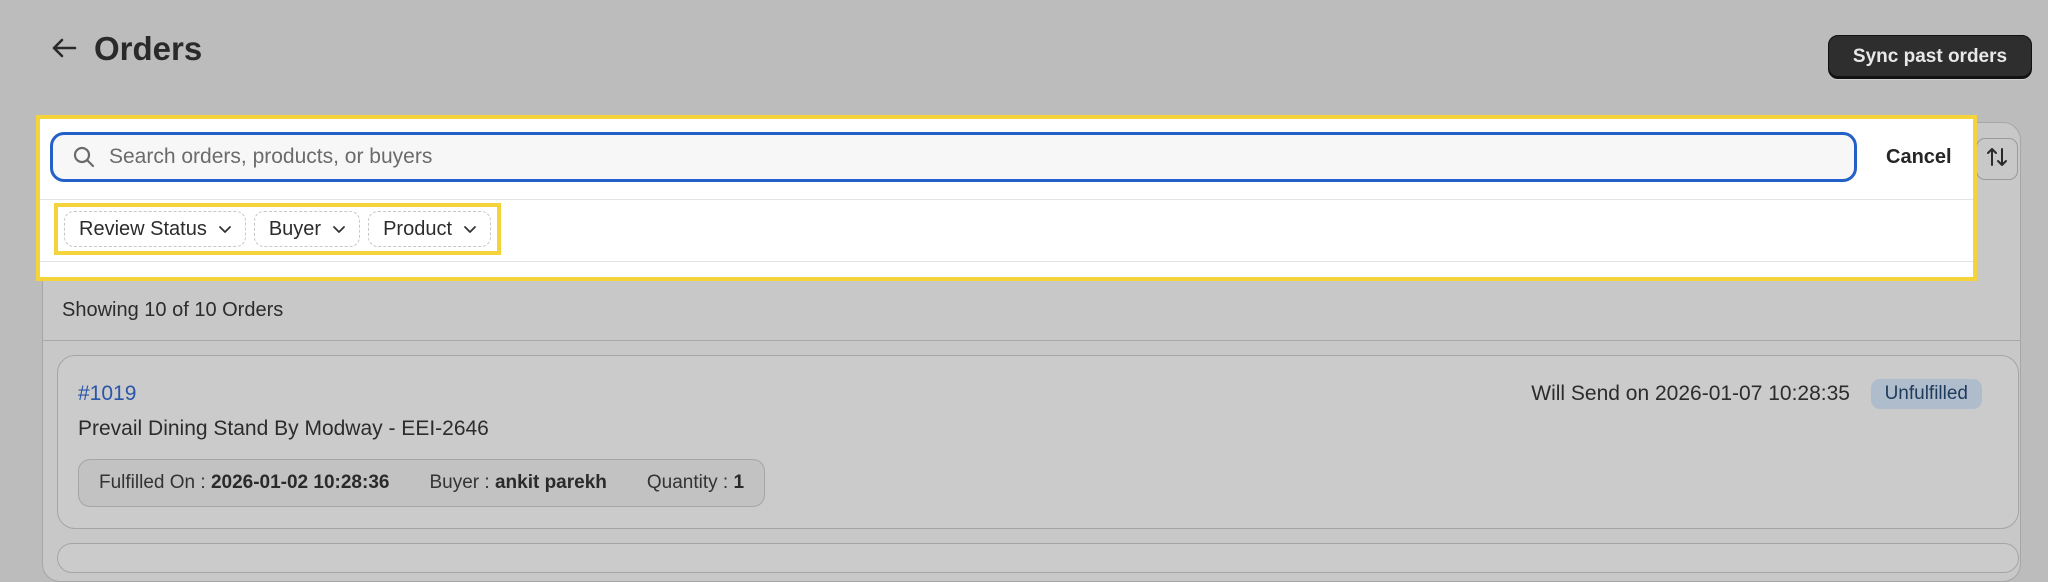  What do you see at coordinates (1690, 393) in the screenshot?
I see `order-send-date: Will Send on 2026-01-07 10:28:35` at bounding box center [1690, 393].